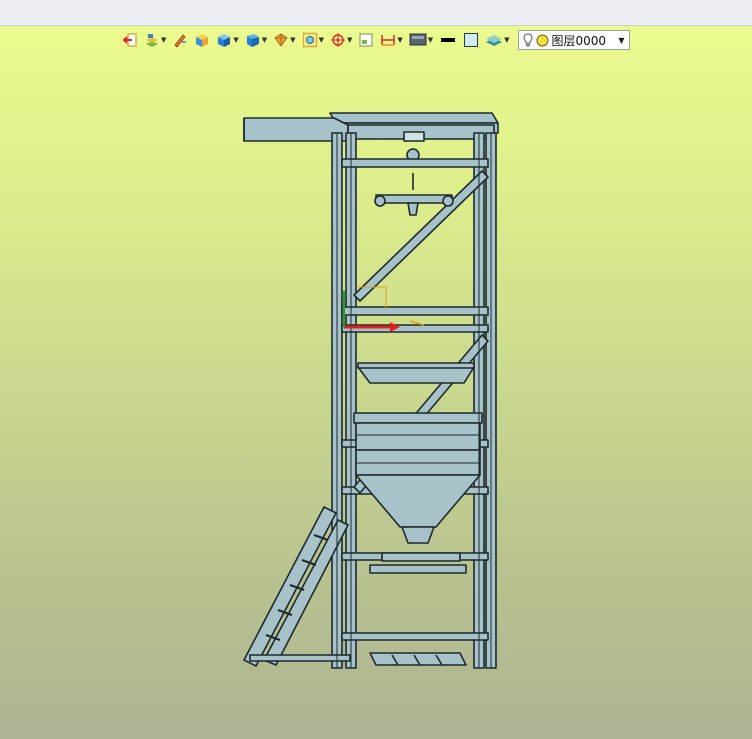  I want to click on line-color-icon, so click(448, 40).